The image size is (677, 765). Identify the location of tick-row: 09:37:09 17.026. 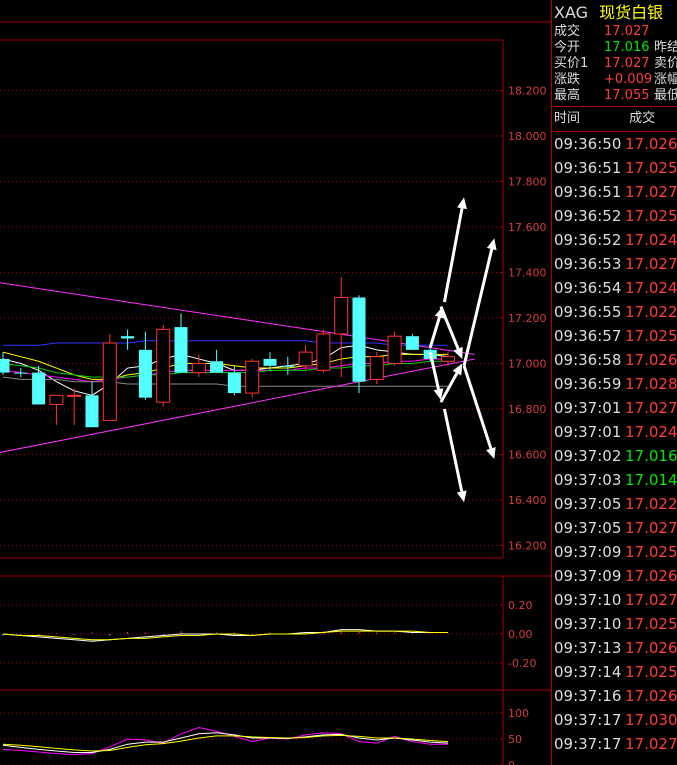
(614, 576).